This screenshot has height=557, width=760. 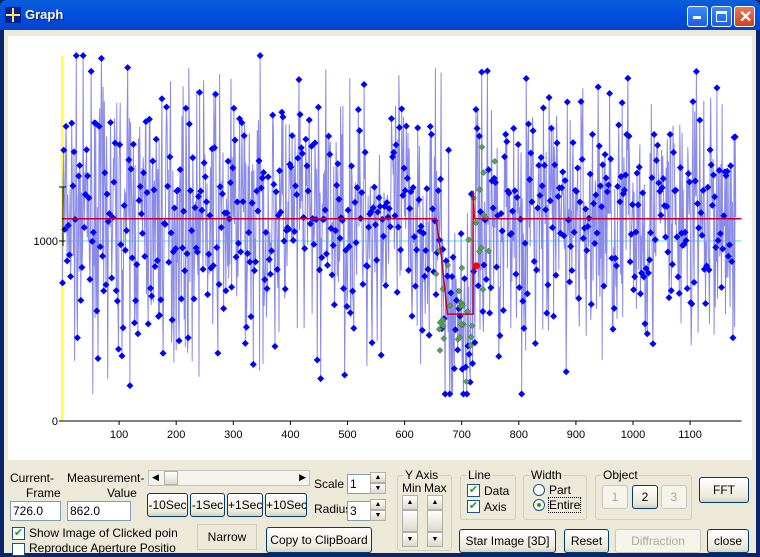 I want to click on line-data-checkbox: ✔, so click(x=473, y=490).